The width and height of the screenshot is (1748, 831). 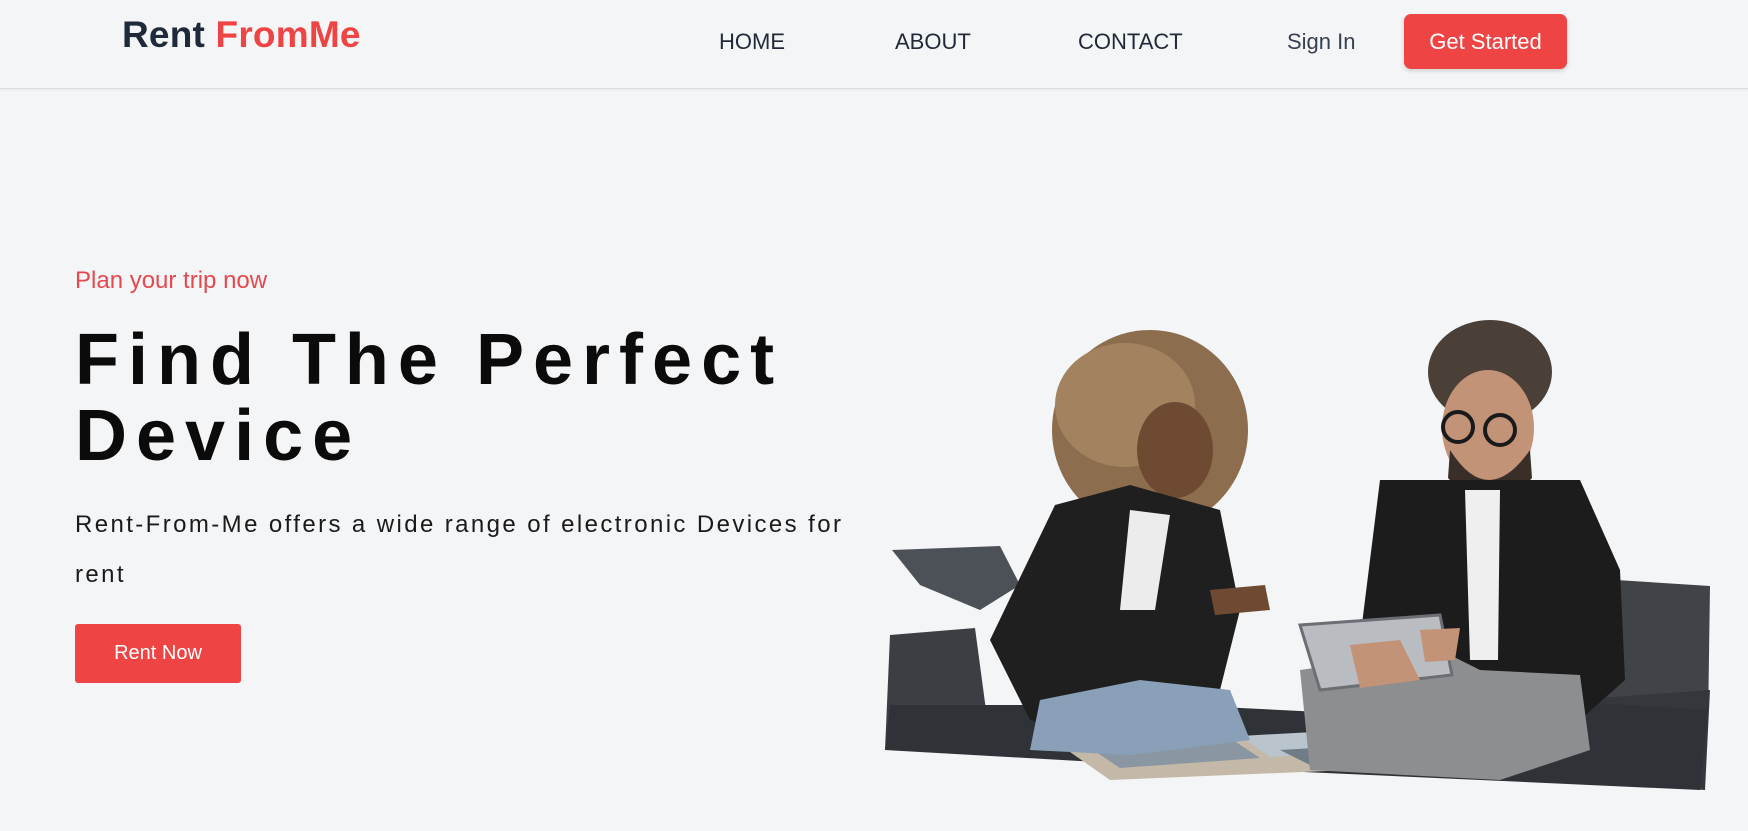 What do you see at coordinates (1321, 42) in the screenshot?
I see `sign-in-link: Sign In` at bounding box center [1321, 42].